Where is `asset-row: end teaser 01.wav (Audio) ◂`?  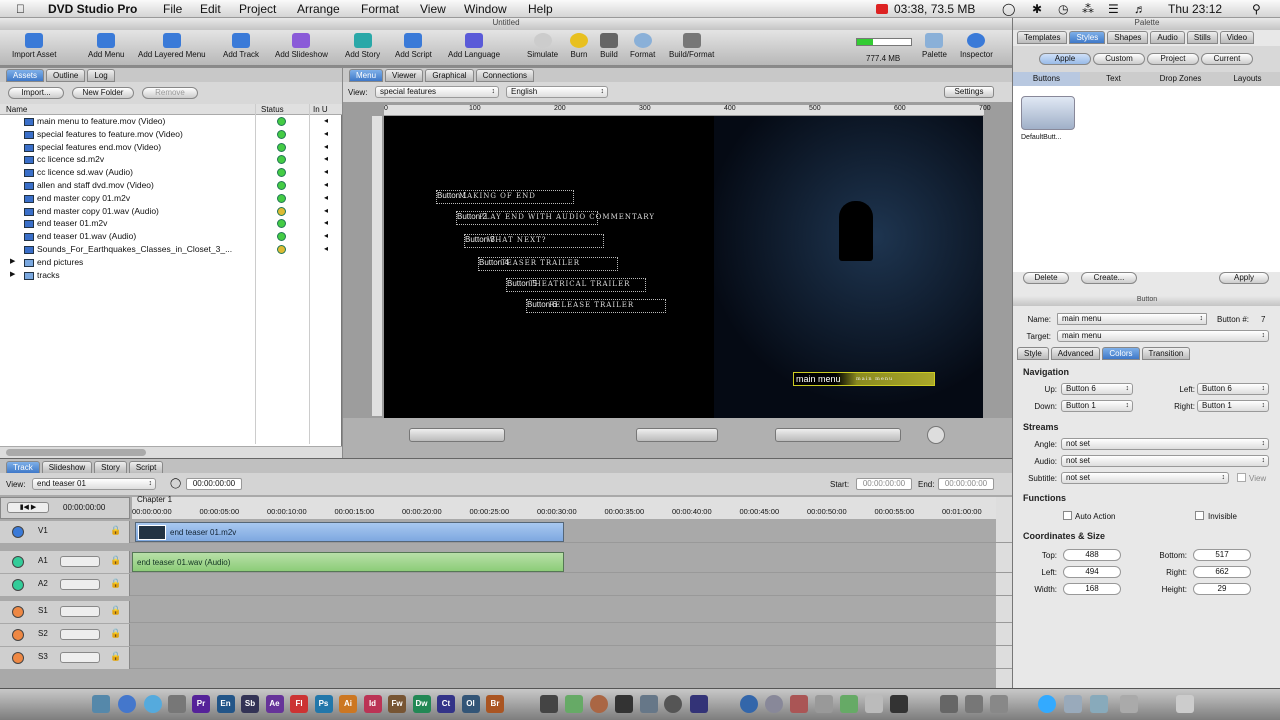 asset-row: end teaser 01.wav (Audio) ◂ is located at coordinates (165, 237).